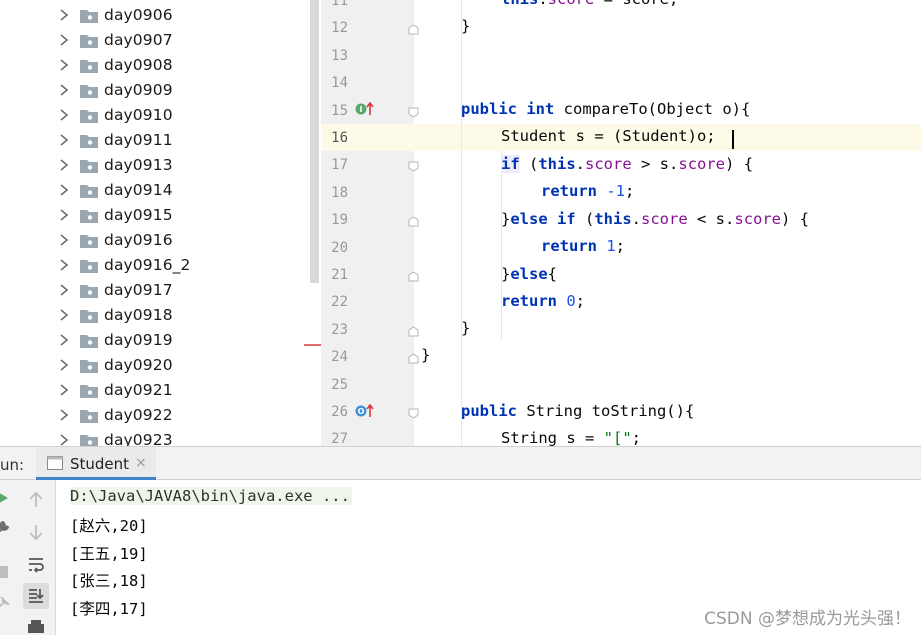 This screenshot has height=638, width=921. I want to click on tree-item: day0919, so click(152, 340).